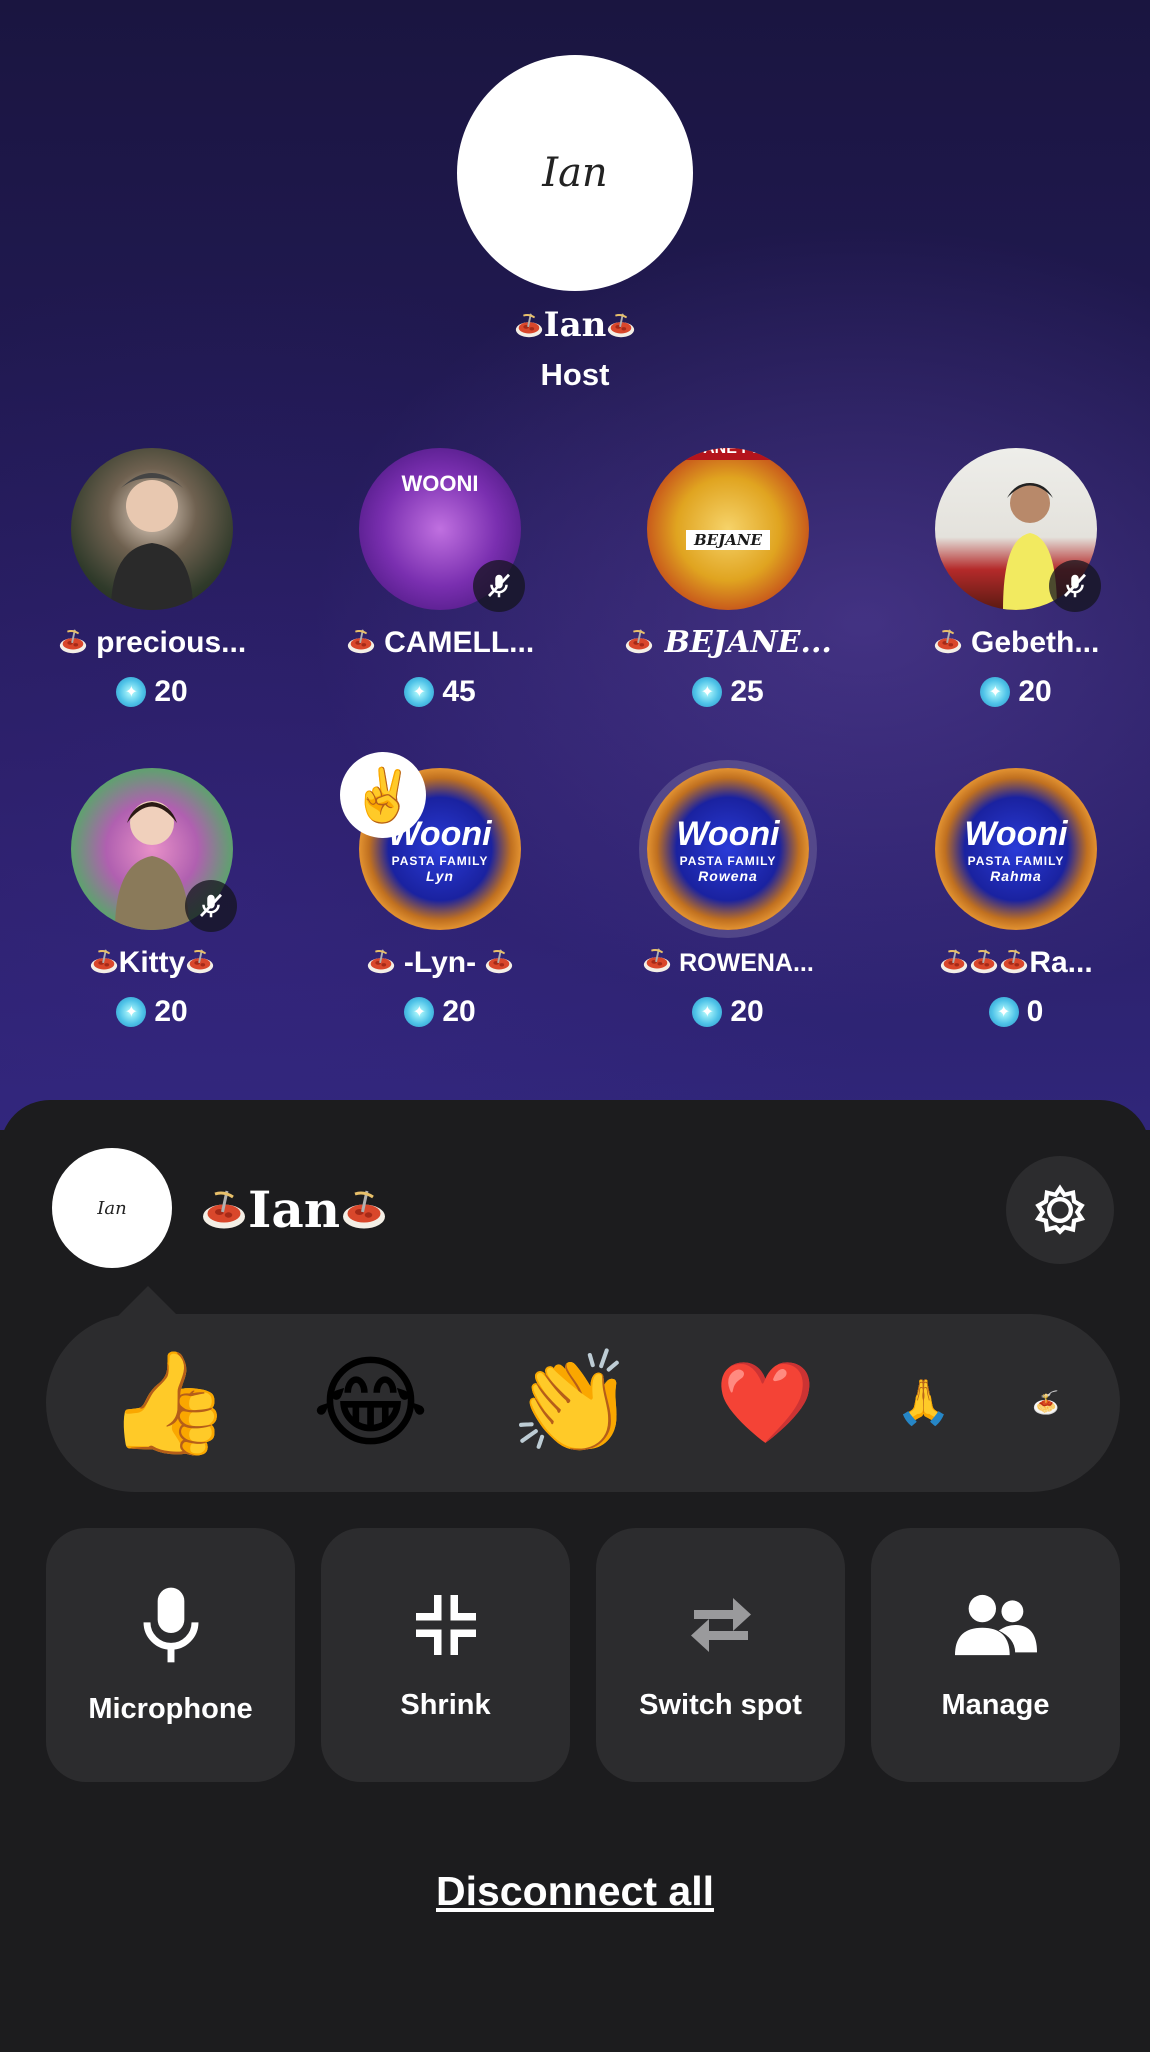 The image size is (1150, 2052). Describe the element at coordinates (148, 1301) in the screenshot. I see `reaction-bubble-tail` at that location.